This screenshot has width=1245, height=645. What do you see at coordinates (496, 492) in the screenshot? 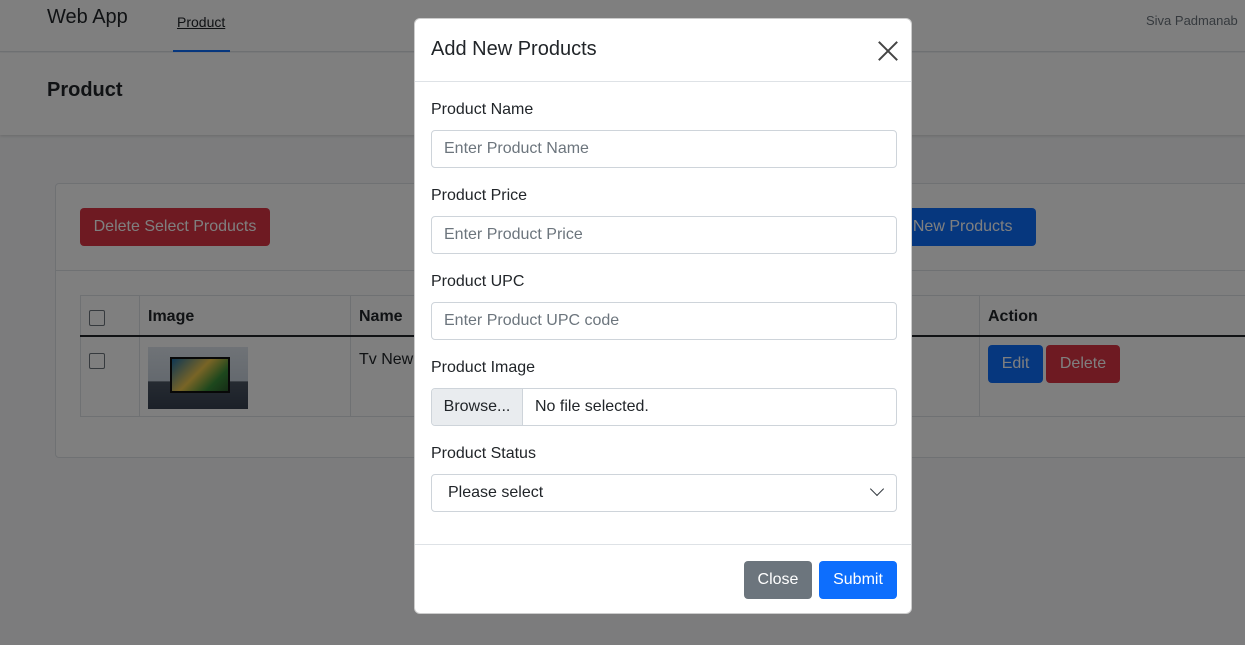
I see `status-selected-value: Please select` at bounding box center [496, 492].